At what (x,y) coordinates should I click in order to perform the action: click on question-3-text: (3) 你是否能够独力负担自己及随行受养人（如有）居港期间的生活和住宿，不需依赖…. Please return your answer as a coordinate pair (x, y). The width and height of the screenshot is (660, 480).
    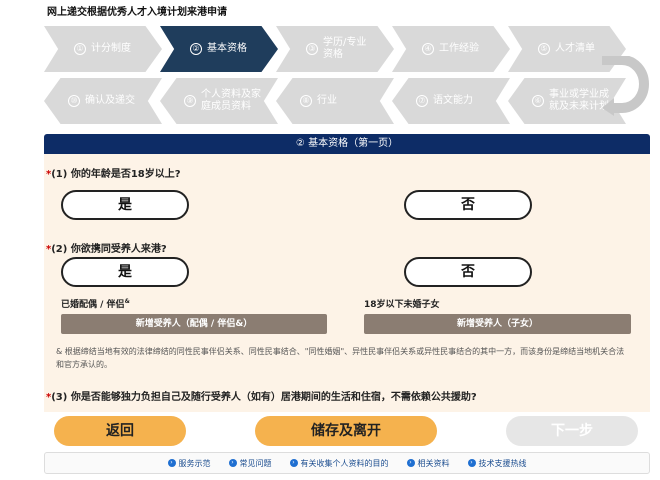
    Looking at the image, I should click on (264, 397).